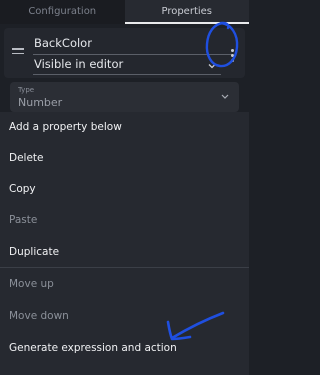 The height and width of the screenshot is (375, 320). What do you see at coordinates (133, 54) in the screenshot?
I see `name-field-underline` at bounding box center [133, 54].